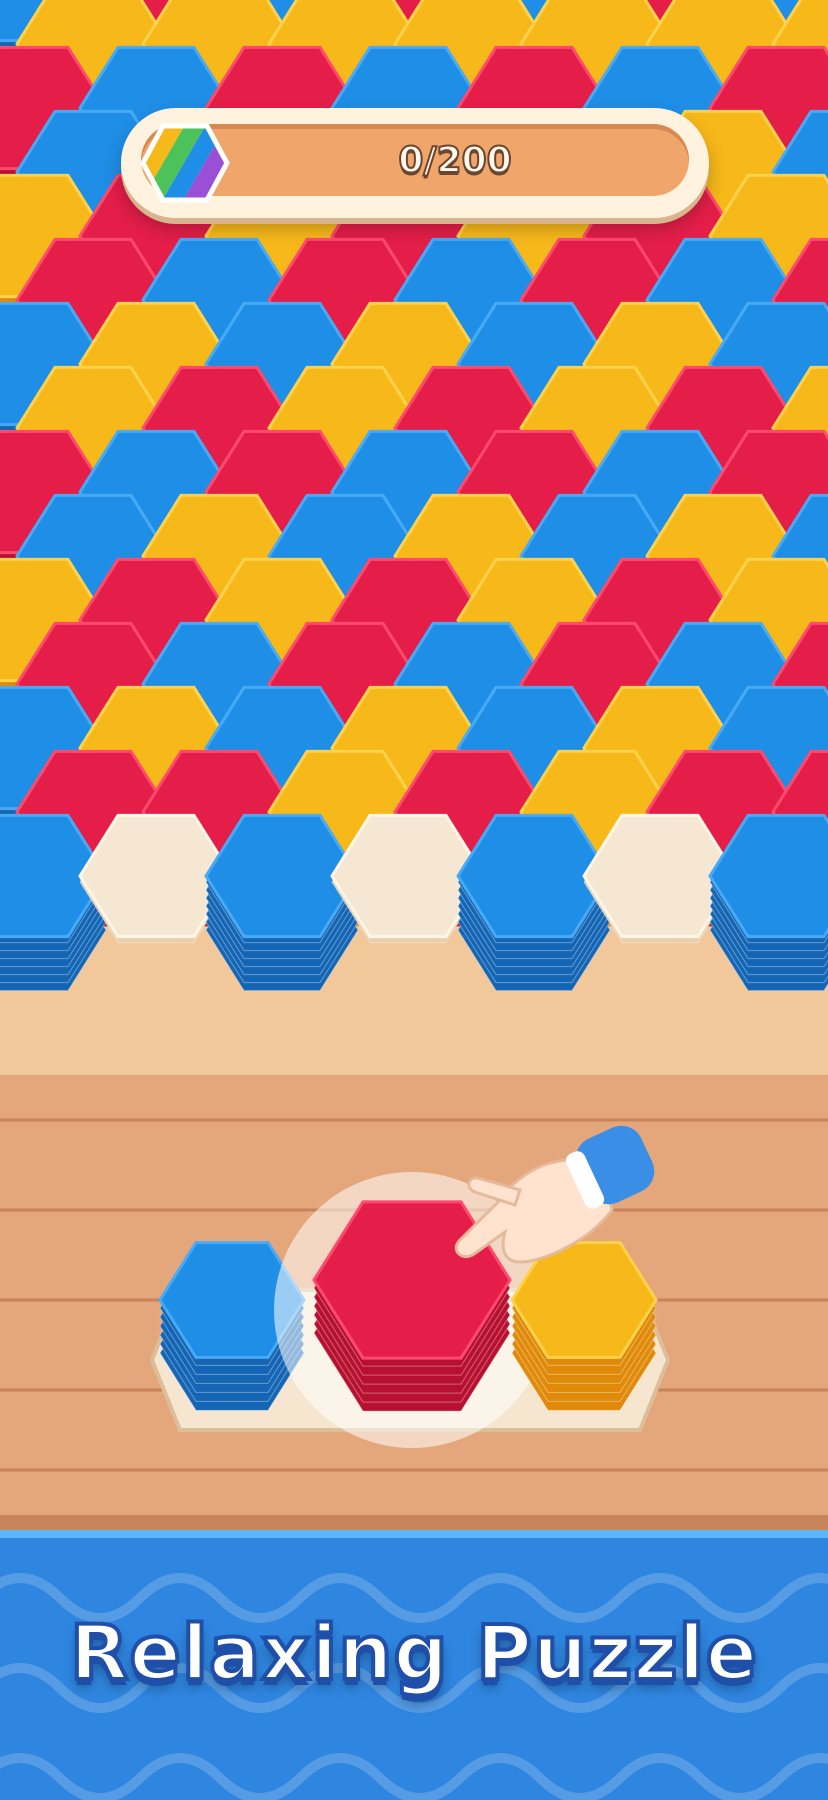  I want to click on rainbow-hexagon-icon, so click(185, 163).